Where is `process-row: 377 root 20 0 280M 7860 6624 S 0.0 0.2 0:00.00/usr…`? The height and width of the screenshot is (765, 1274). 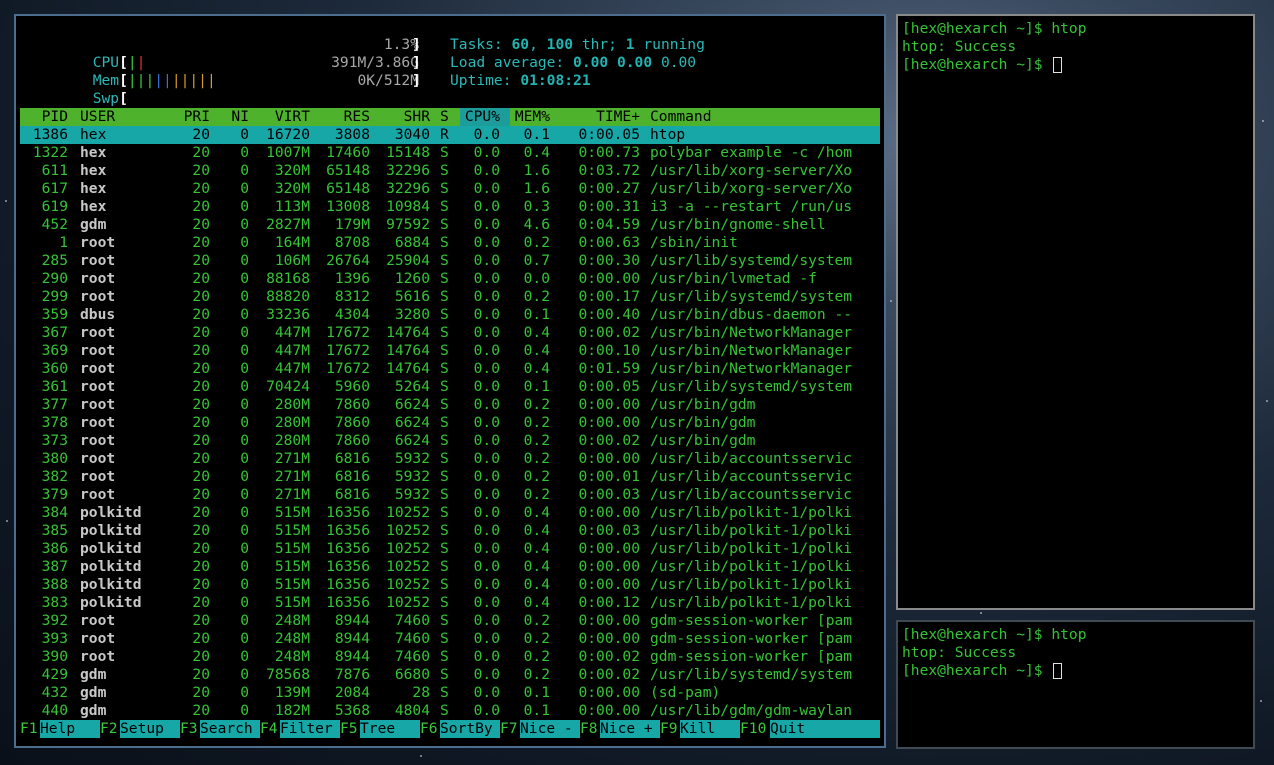 process-row: 377 root 20 0 280M 7860 6624 S 0.0 0.2 0:00.00/usr… is located at coordinates (450, 405).